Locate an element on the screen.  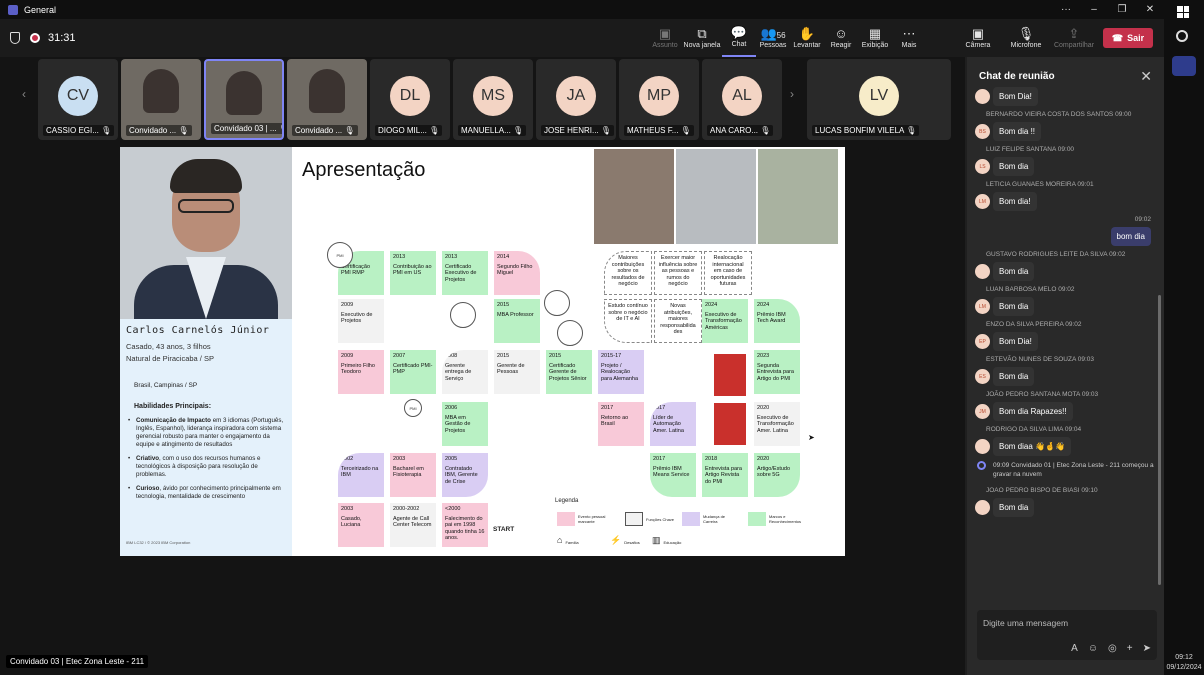
participant-tile: CV CASSIO EGI... 🎙 is located at coordinates (78, 99).